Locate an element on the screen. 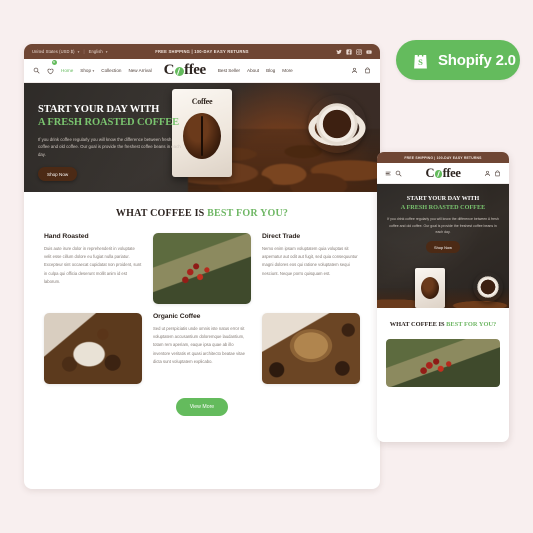 The height and width of the screenshot is (533, 533). nav-link-shop: Shop ▾ is located at coordinates (87, 70).